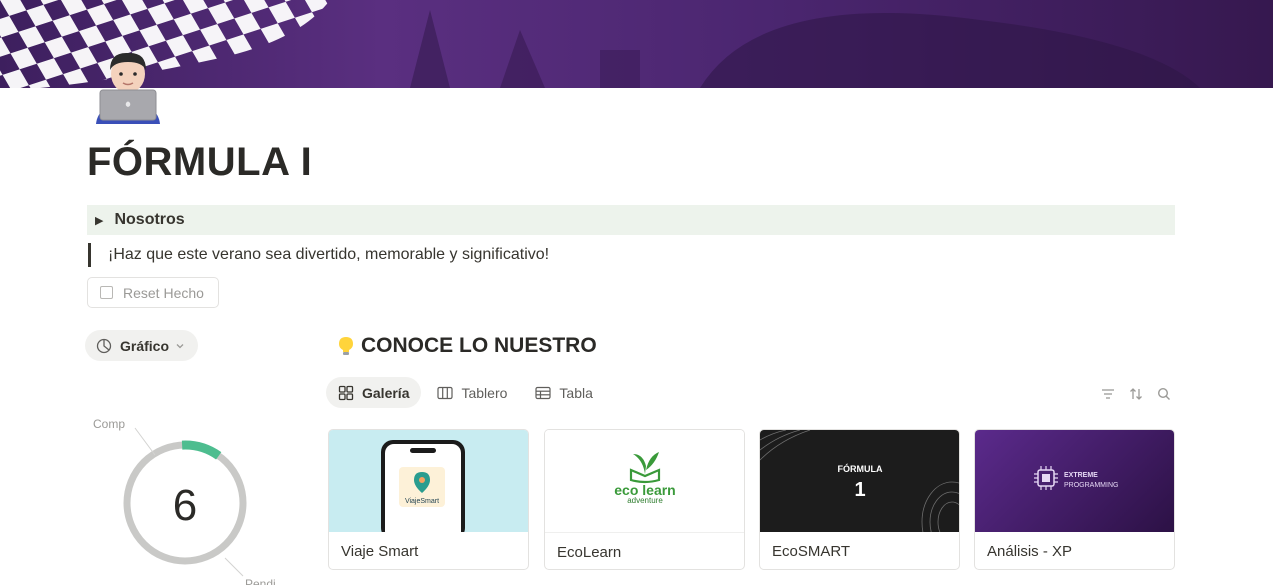 This screenshot has width=1273, height=585. What do you see at coordinates (543, 392) in the screenshot?
I see `table-icon` at bounding box center [543, 392].